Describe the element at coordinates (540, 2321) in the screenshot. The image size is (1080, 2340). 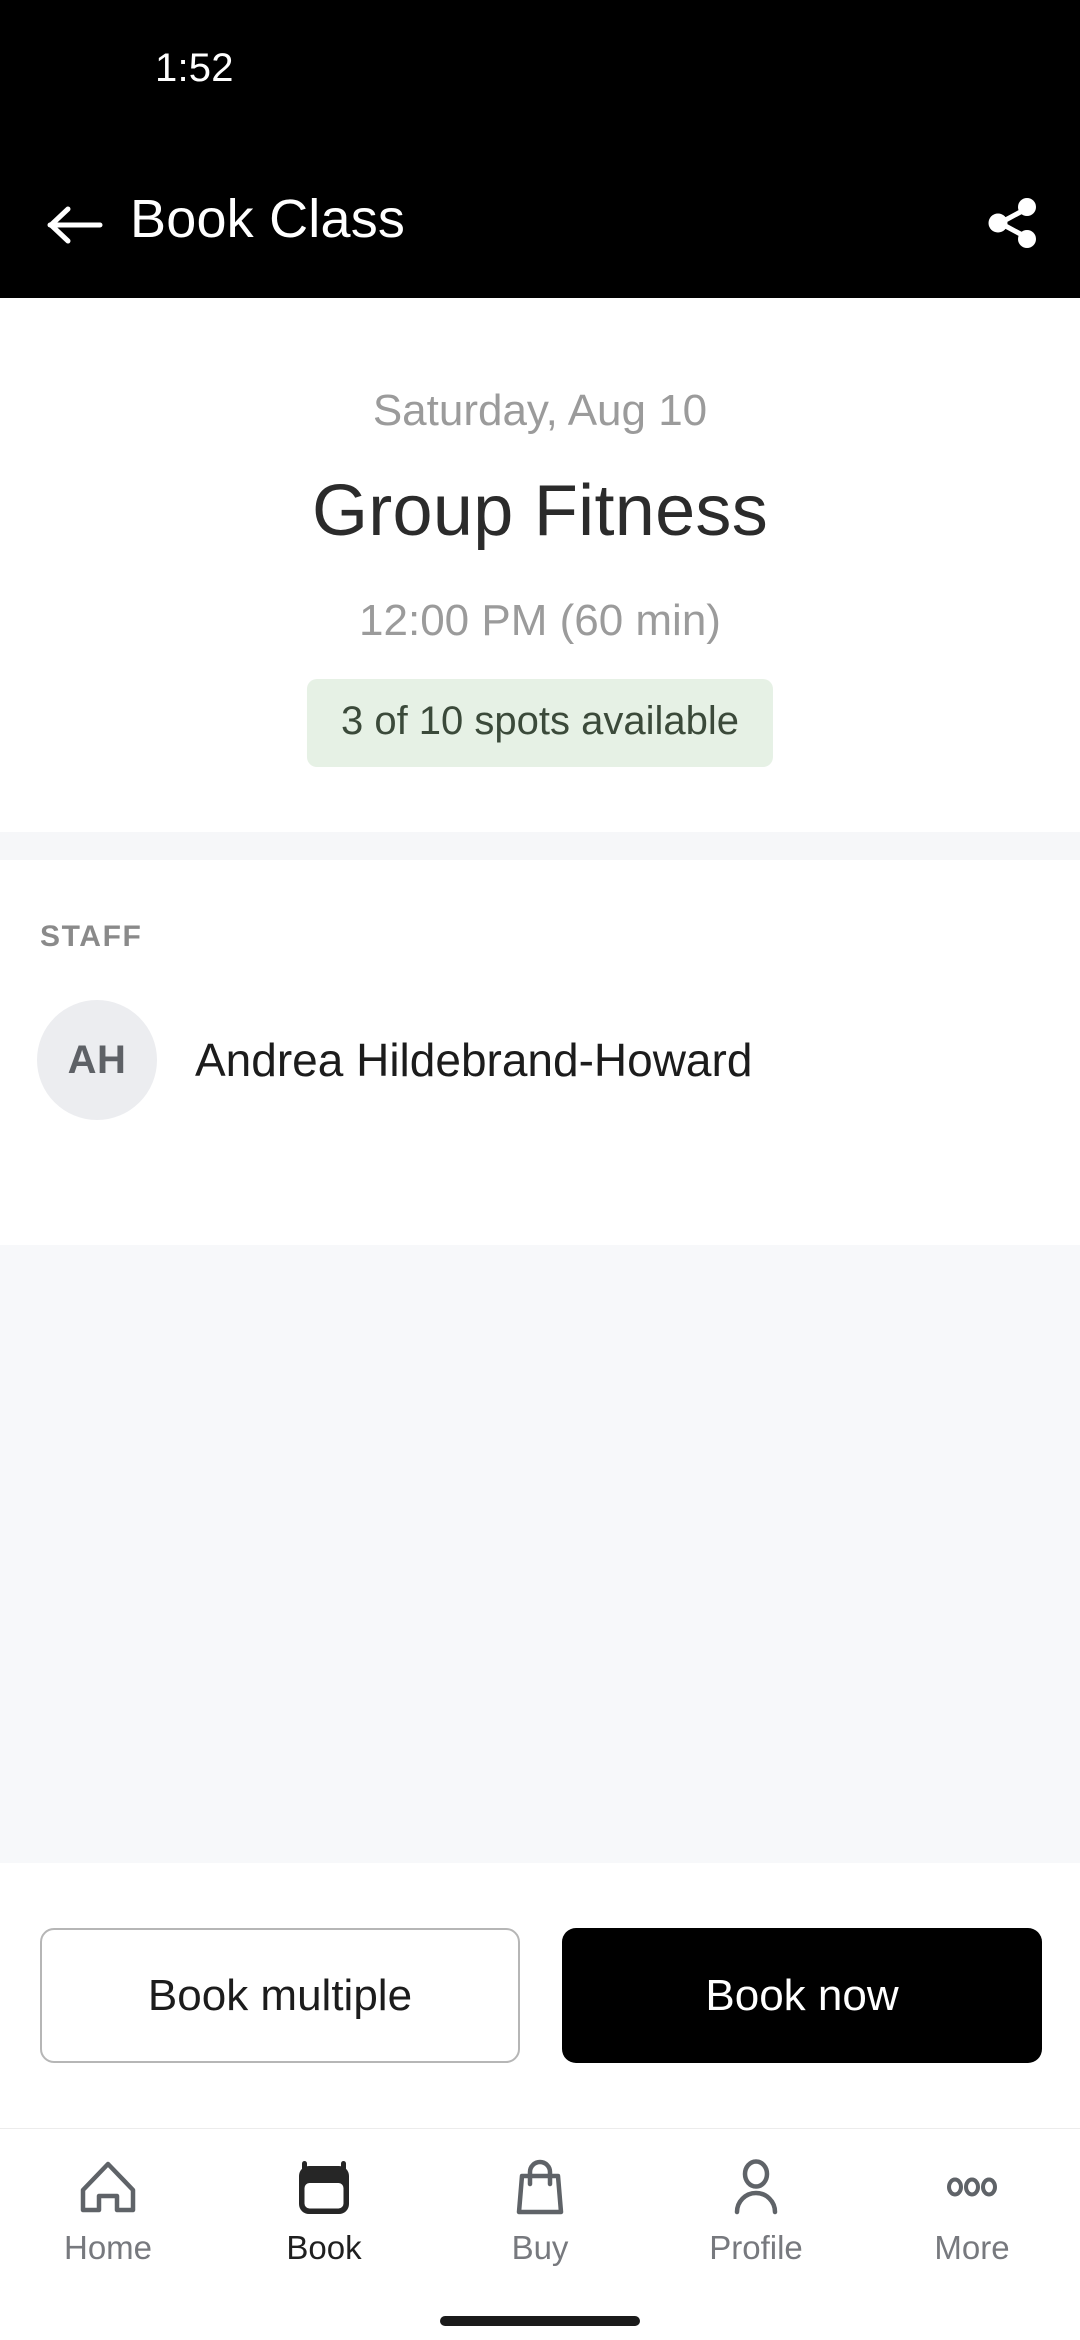
I see `home-indicator` at that location.